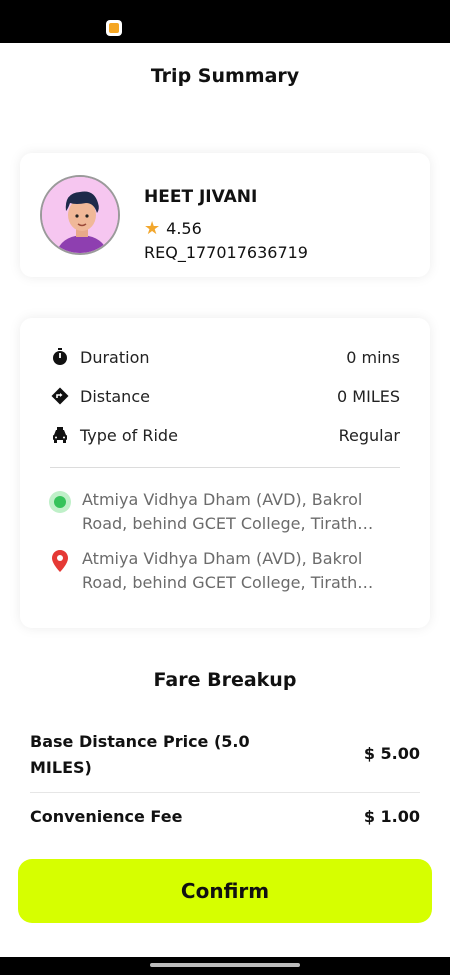  Describe the element at coordinates (225, 396) in the screenshot. I see `distance-row: Distance 0 MILES` at that location.